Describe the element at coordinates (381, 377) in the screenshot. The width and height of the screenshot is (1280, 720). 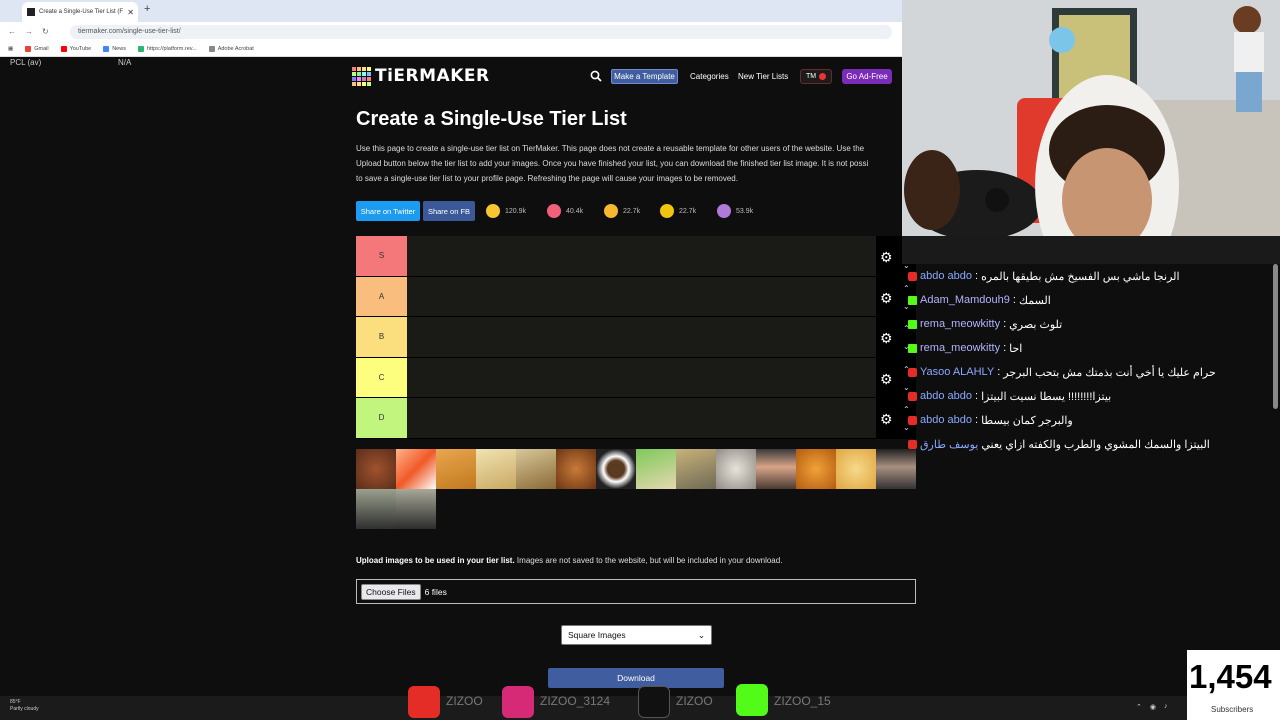
I see `tier-label: C` at that location.